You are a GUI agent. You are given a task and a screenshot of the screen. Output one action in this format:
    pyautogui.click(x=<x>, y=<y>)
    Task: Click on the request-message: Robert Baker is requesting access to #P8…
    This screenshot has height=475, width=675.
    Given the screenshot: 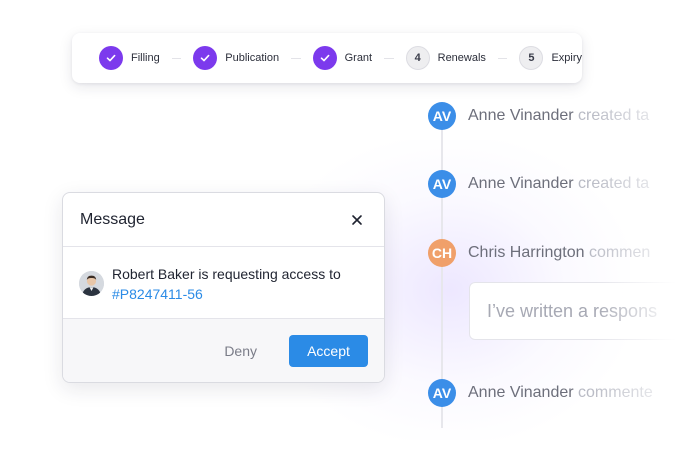 What is the action you would take?
    pyautogui.click(x=226, y=284)
    